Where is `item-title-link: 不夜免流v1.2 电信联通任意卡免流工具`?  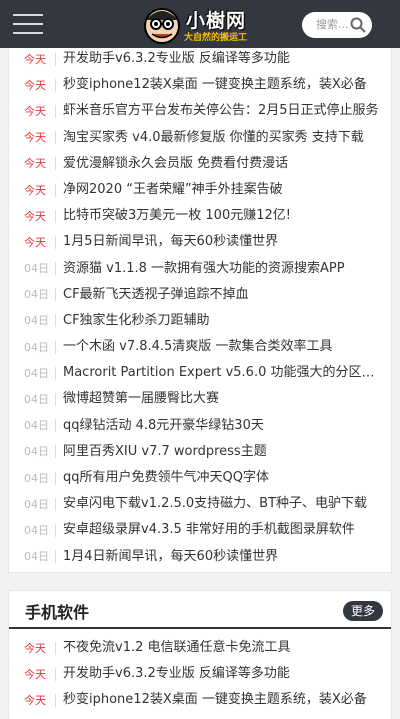
item-title-link: 不夜免流v1.2 电信联通任意卡免流工具 is located at coordinates (177, 647).